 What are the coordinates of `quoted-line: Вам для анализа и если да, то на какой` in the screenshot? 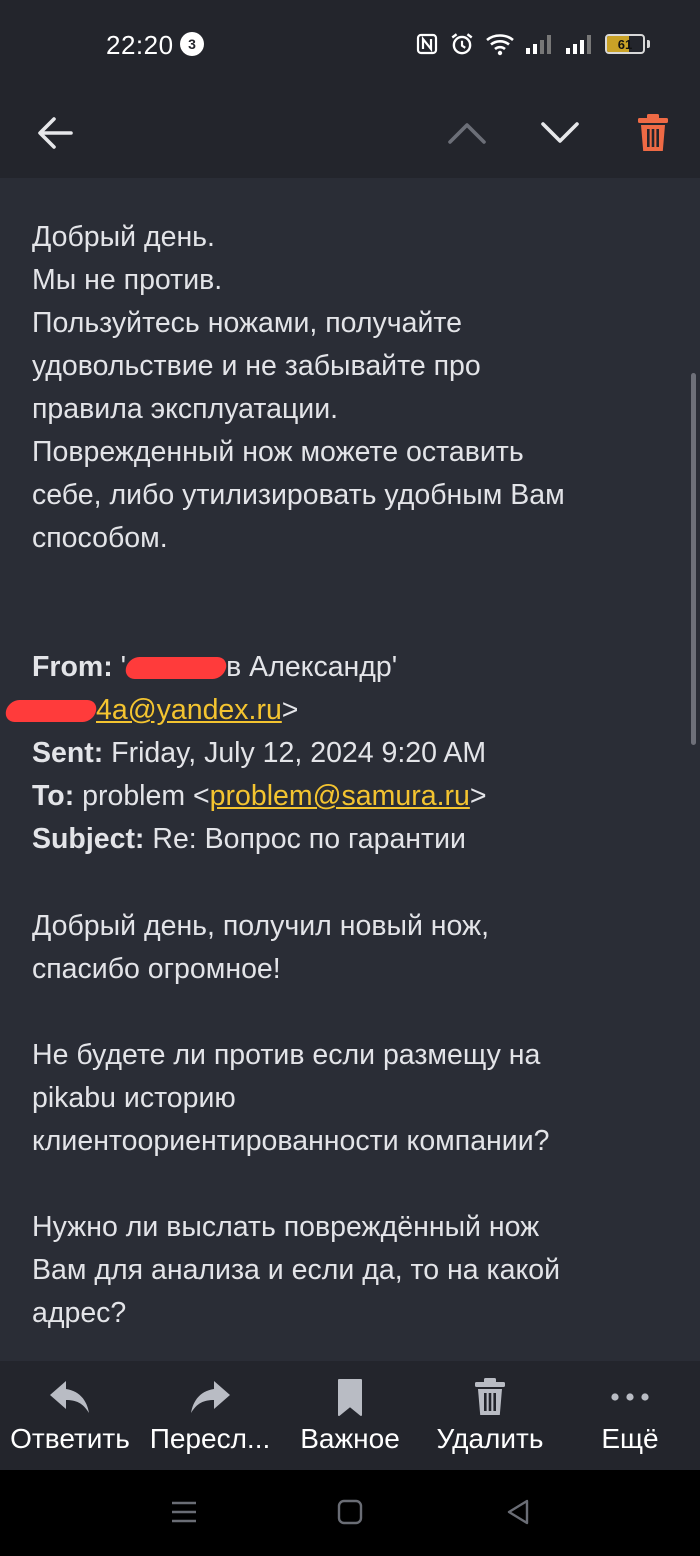 It's located at (296, 1270).